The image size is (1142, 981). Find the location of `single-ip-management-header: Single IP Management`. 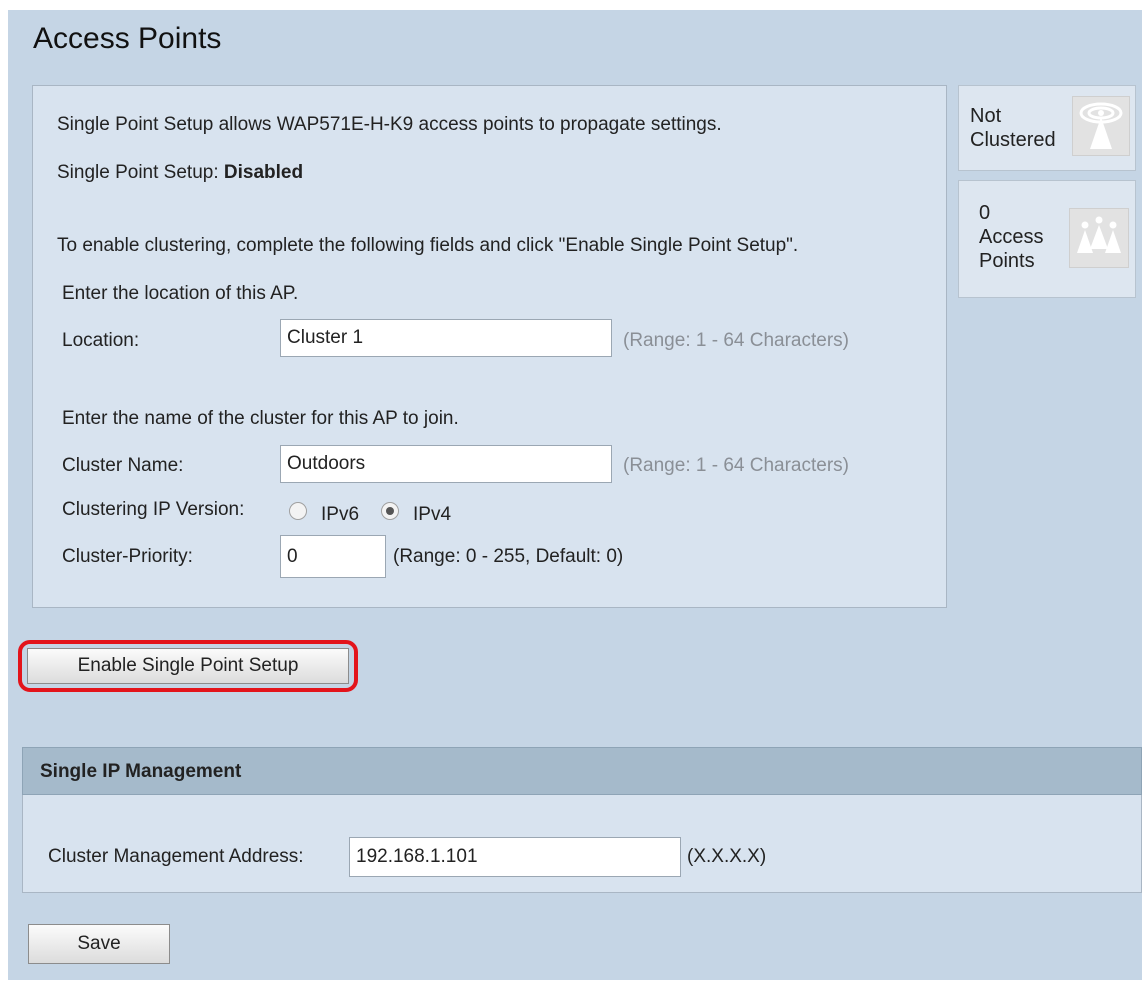

single-ip-management-header: Single IP Management is located at coordinates (582, 771).